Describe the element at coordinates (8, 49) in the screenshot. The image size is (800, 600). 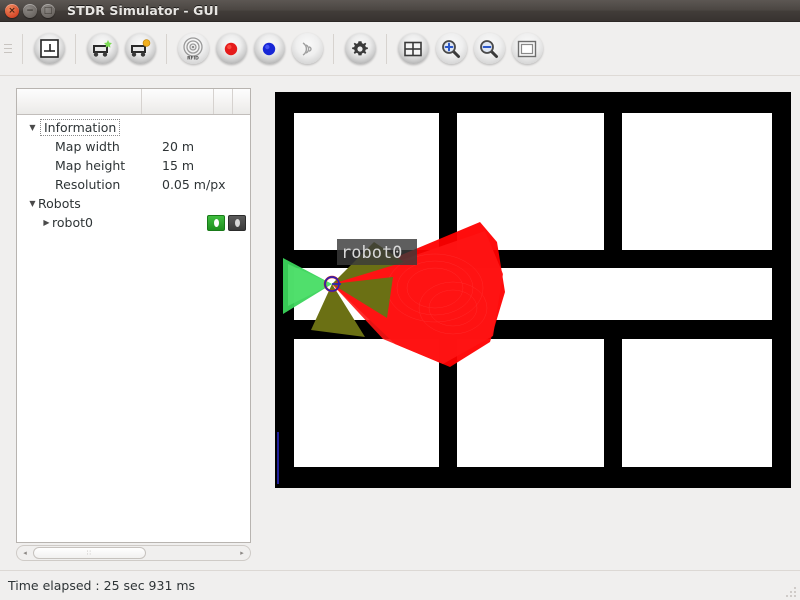
I see `toolbar-drag-handle` at that location.